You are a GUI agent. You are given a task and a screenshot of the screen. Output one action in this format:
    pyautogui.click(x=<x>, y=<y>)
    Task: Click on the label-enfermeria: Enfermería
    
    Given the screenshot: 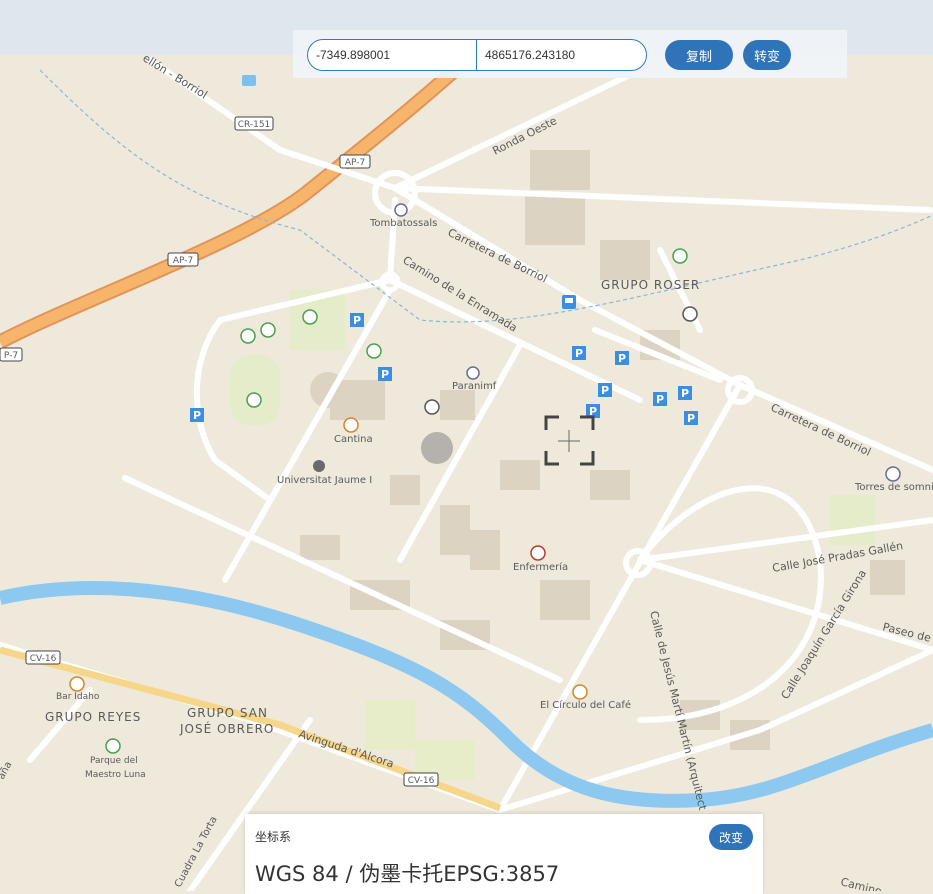 What is the action you would take?
    pyautogui.click(x=540, y=567)
    